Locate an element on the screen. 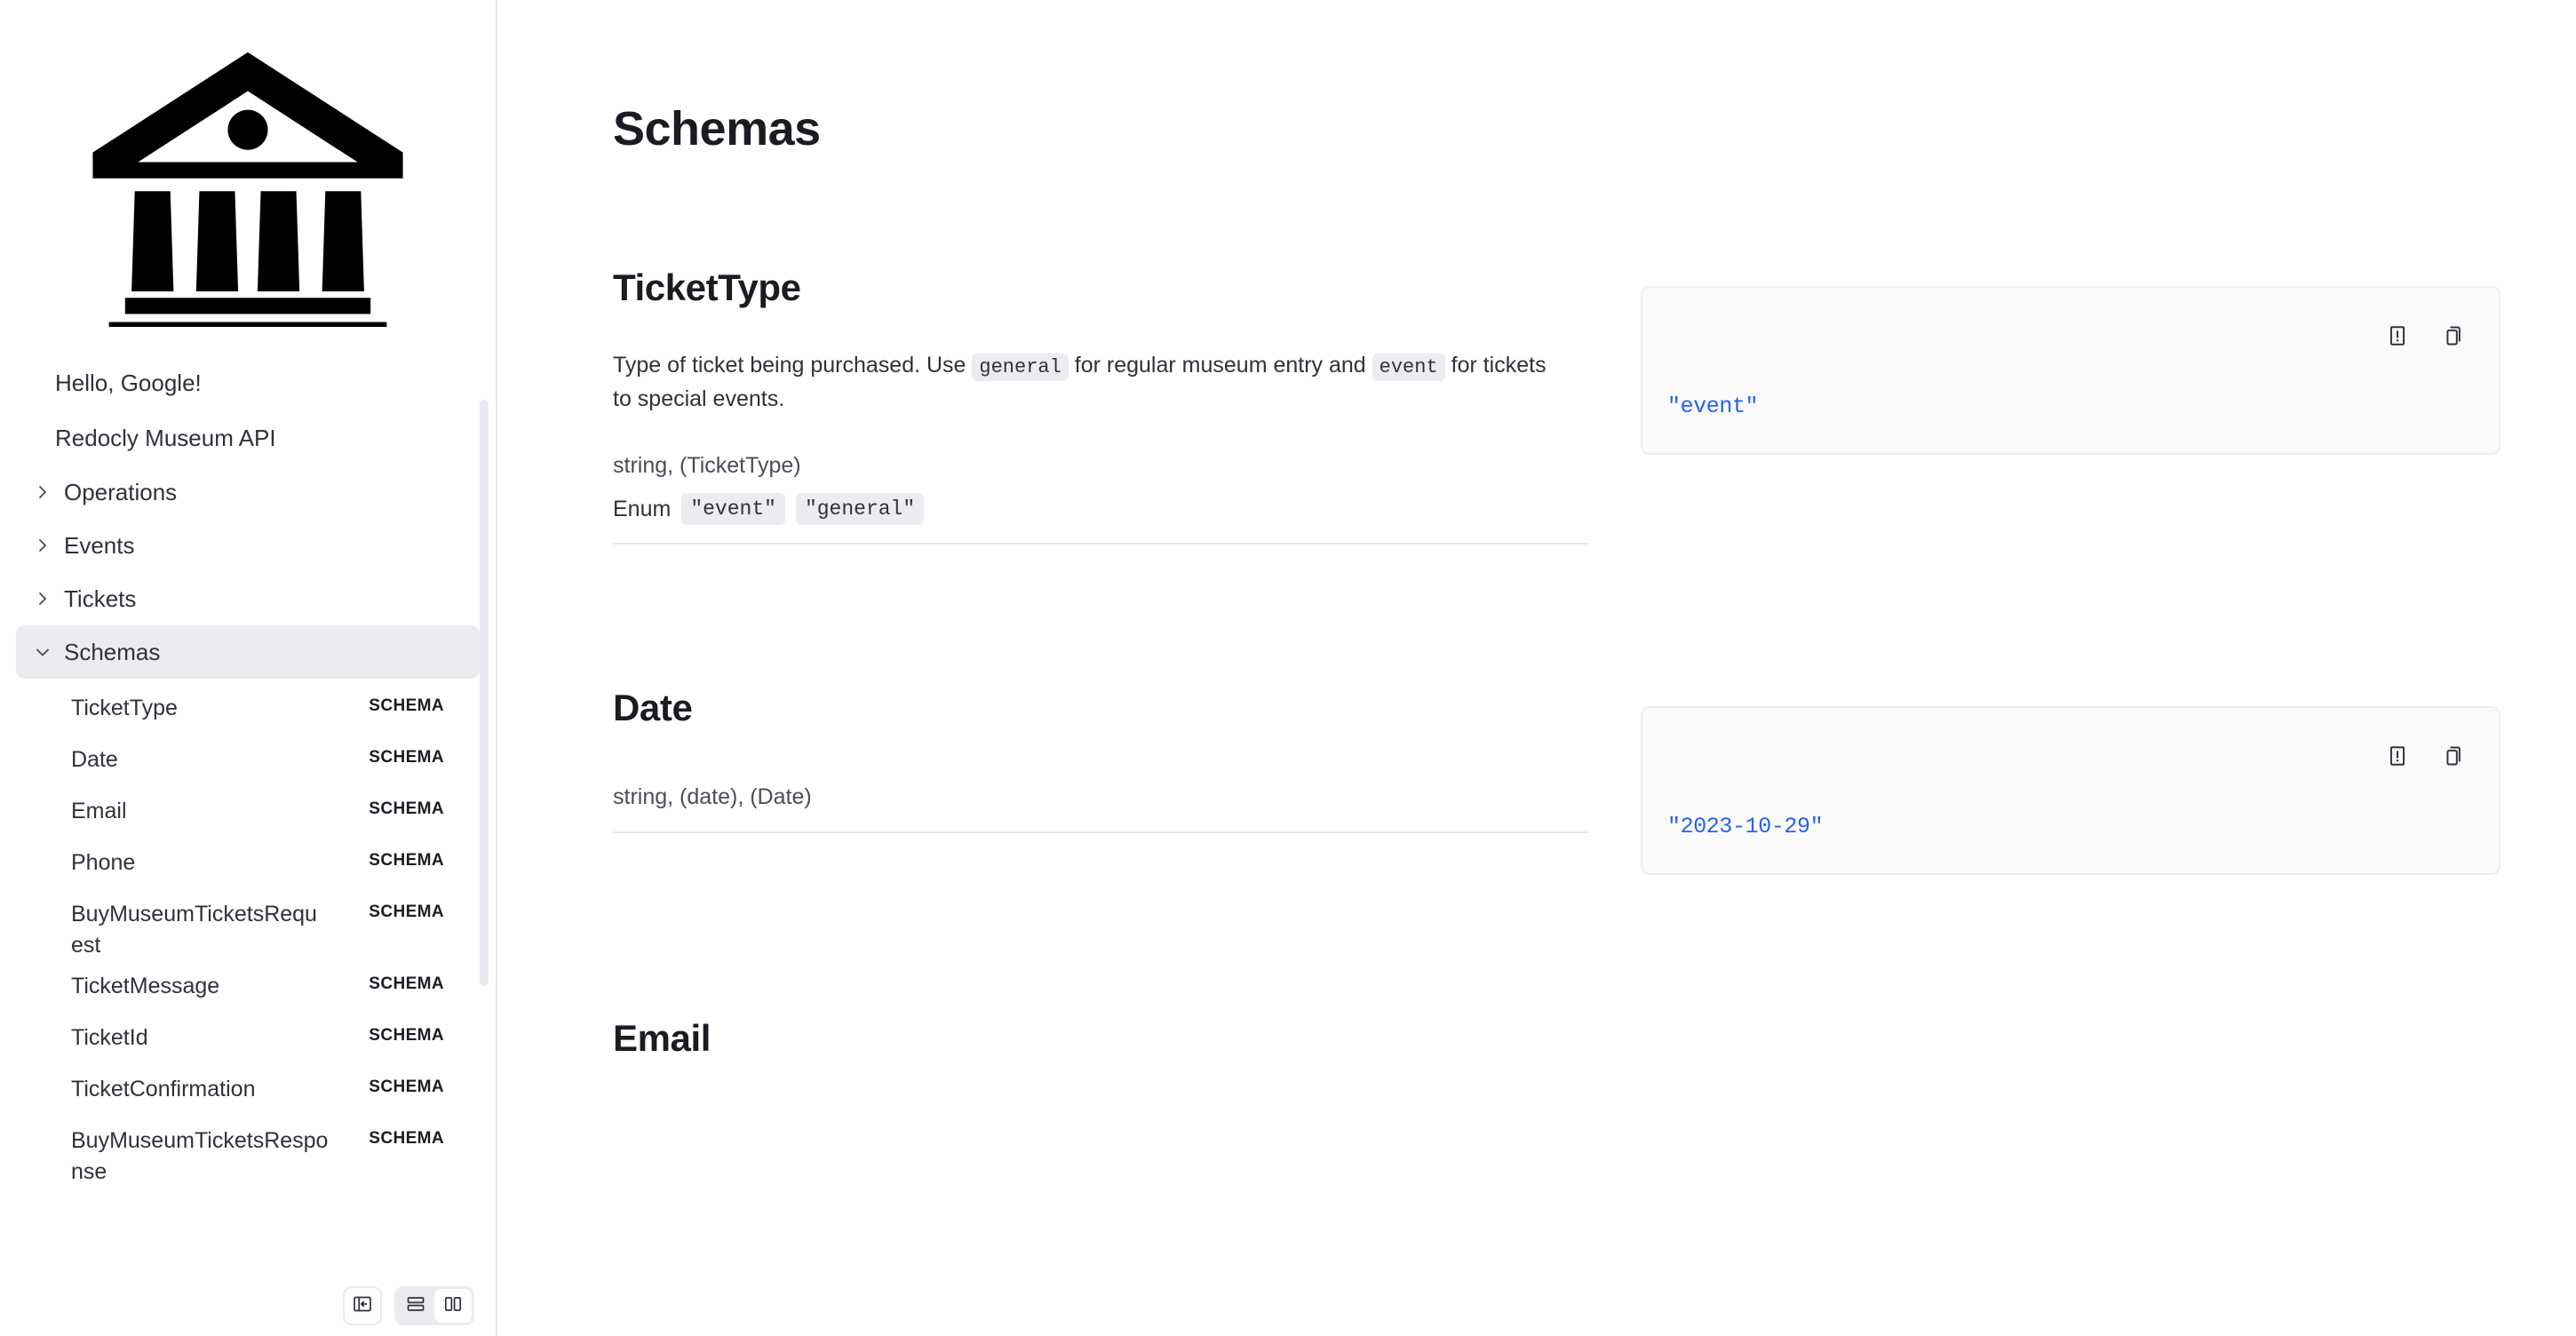  sidebar-item-schemas: Schemas is located at coordinates (248, 652).